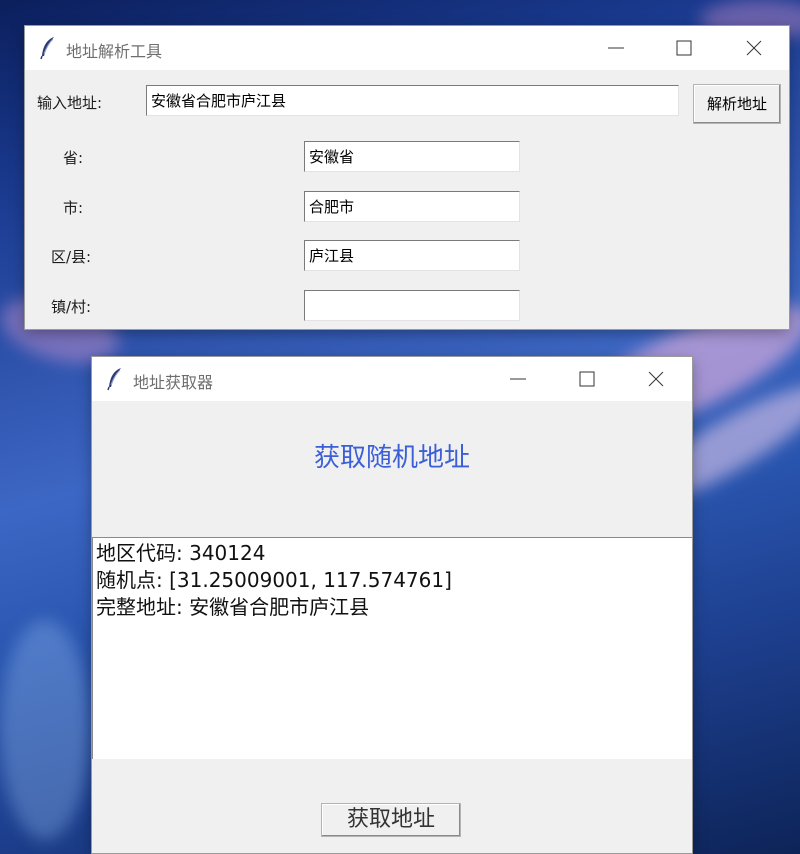  Describe the element at coordinates (412, 255) in the screenshot. I see `district-field` at that location.